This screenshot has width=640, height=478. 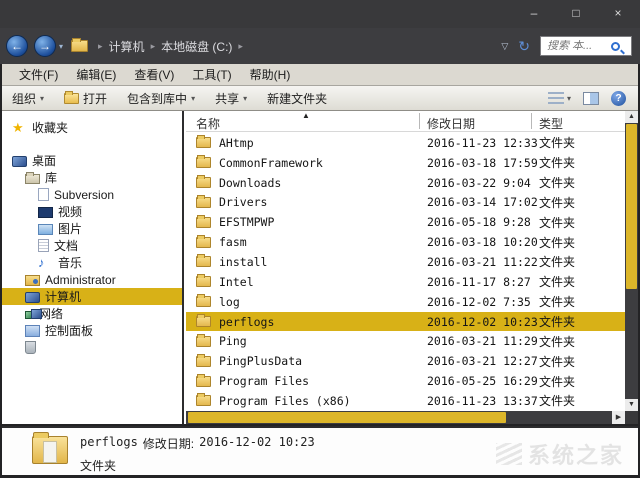 I want to click on sidebar-item-desktop: 桌面, so click(x=92, y=160).